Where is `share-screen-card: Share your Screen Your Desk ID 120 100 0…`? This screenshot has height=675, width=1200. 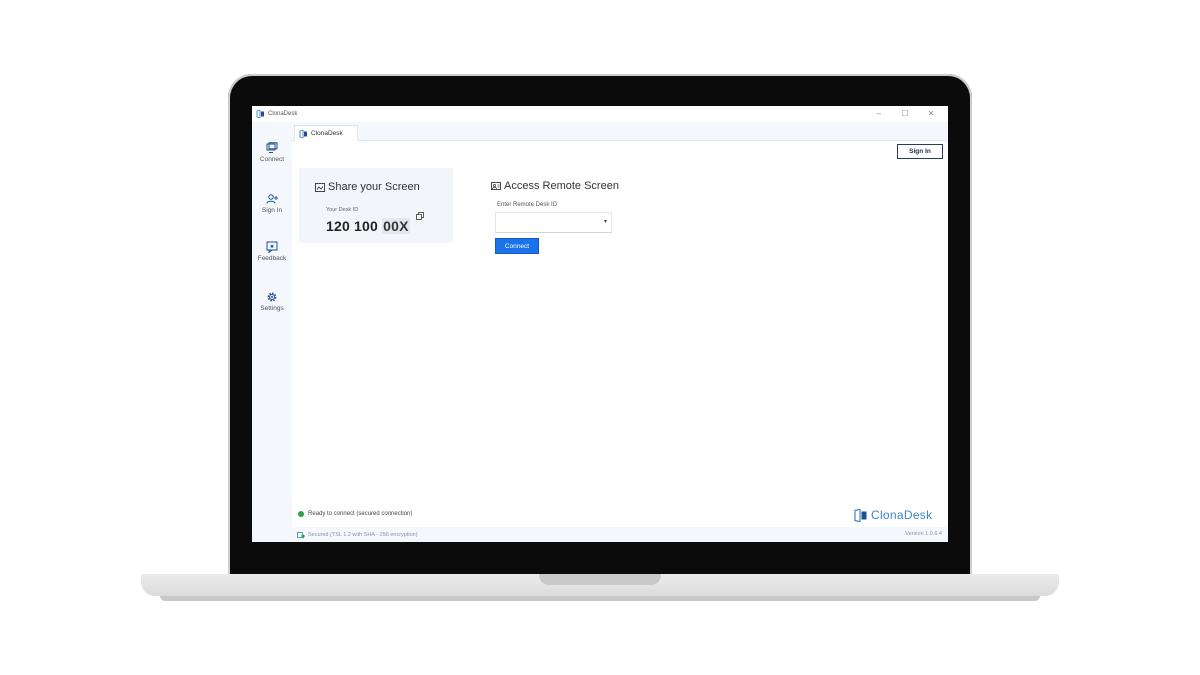
share-screen-card: Share your Screen Your Desk ID 120 100 0… is located at coordinates (376, 205).